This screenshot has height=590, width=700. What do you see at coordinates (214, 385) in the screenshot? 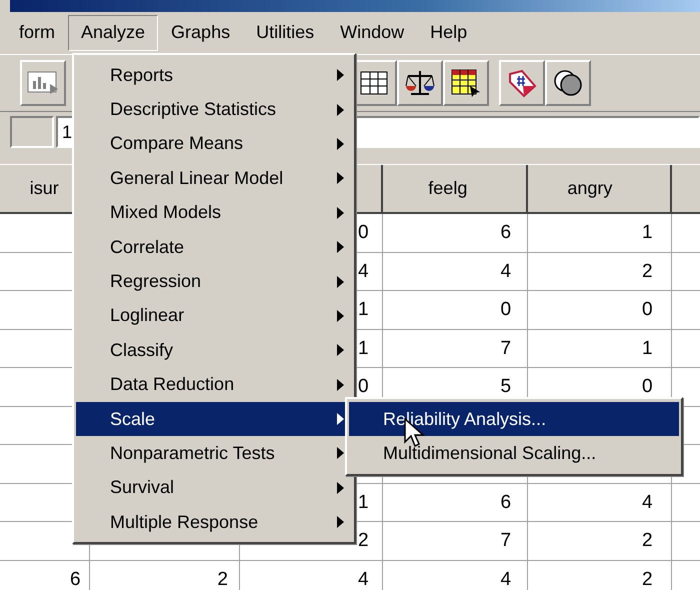
I see `menu-item: Data Reduction` at bounding box center [214, 385].